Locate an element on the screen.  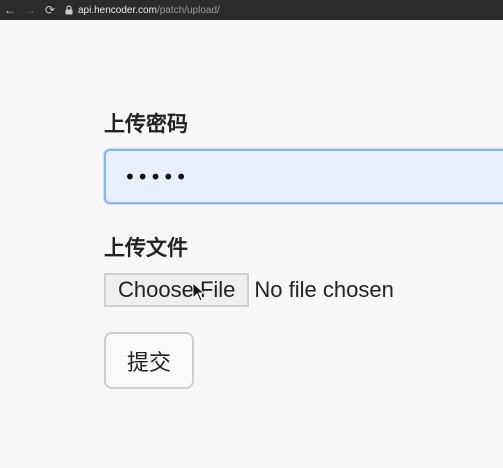
file-input: Choose File No file chosen is located at coordinates (249, 290).